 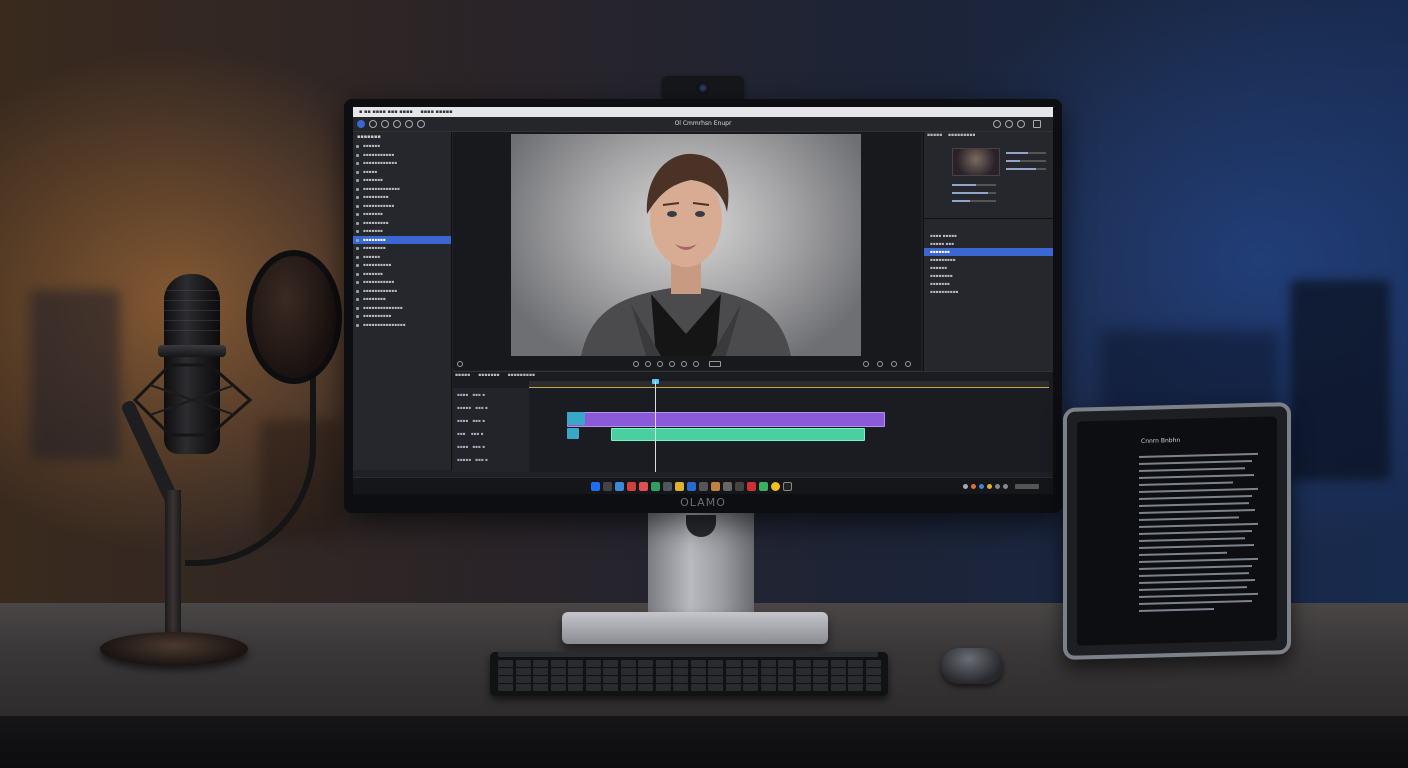 I want to click on list-item: ▪▪▪▪▪▪▪▪▪▪▪▪▪▪▪, so click(x=402, y=325).